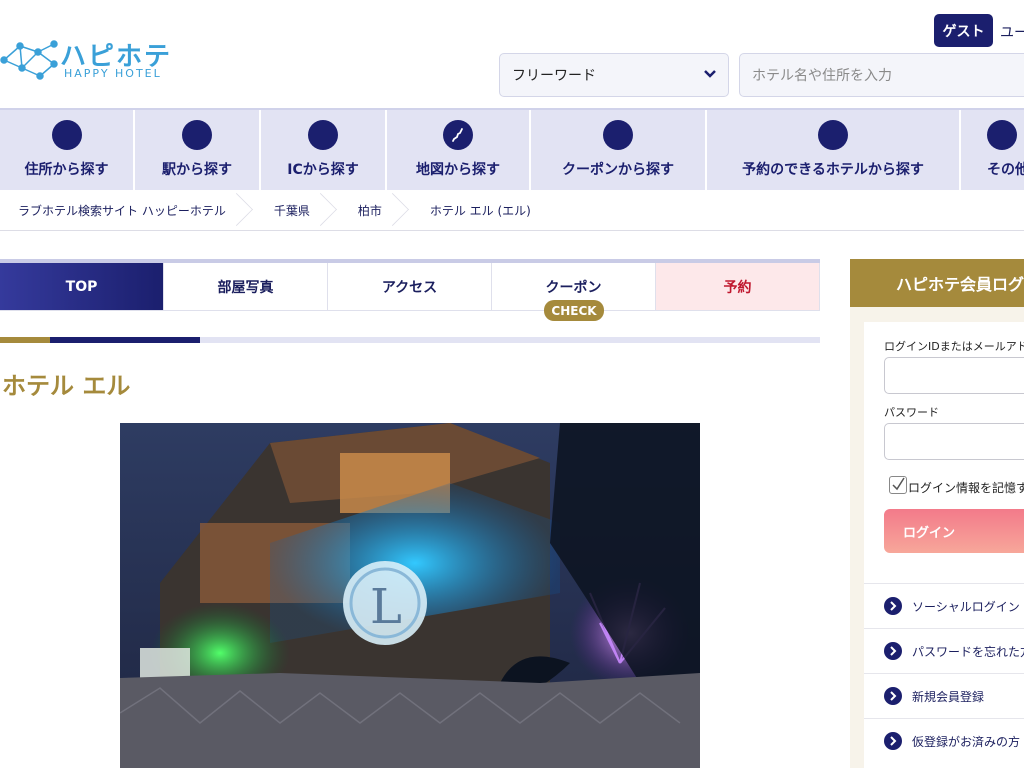  I want to click on map-pin-icon, so click(66, 135).